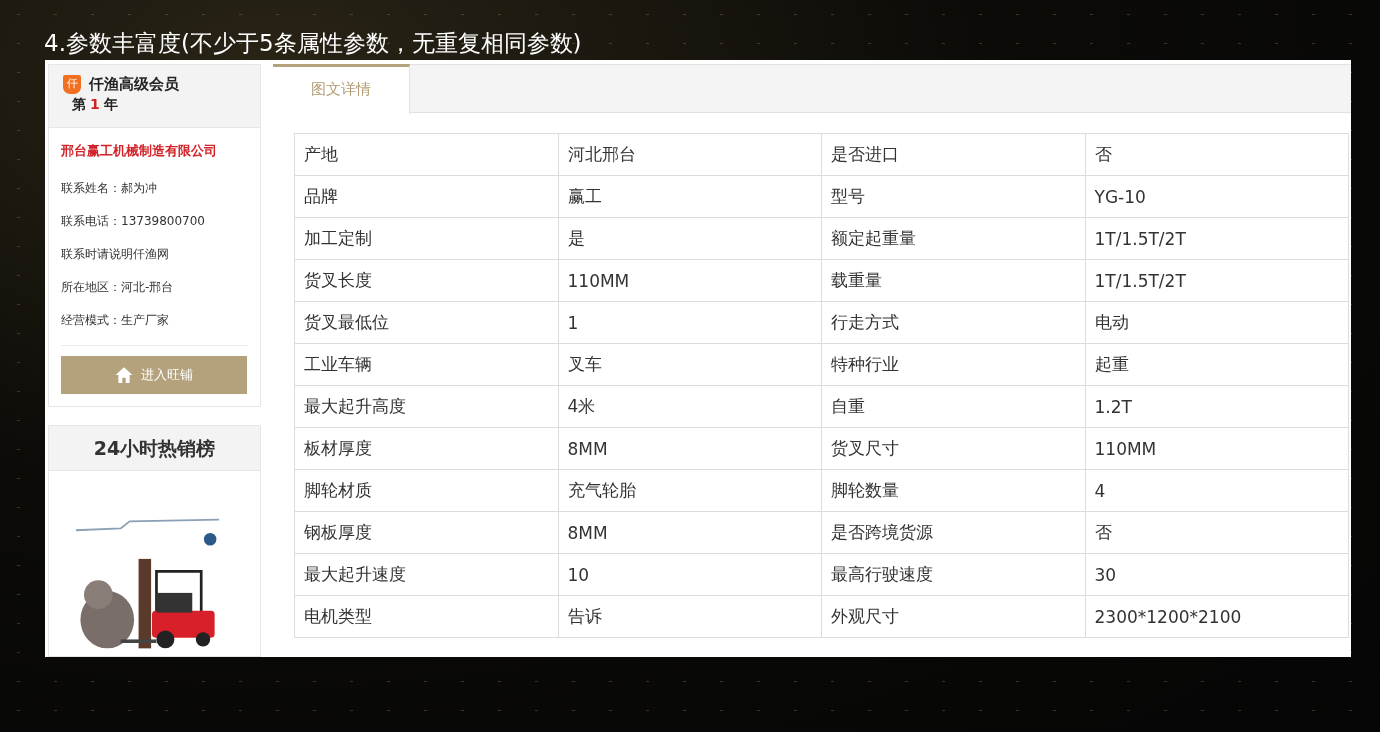 This screenshot has height=732, width=1380. What do you see at coordinates (953, 616) in the screenshot?
I see `table-cell: 外观尺寸` at bounding box center [953, 616].